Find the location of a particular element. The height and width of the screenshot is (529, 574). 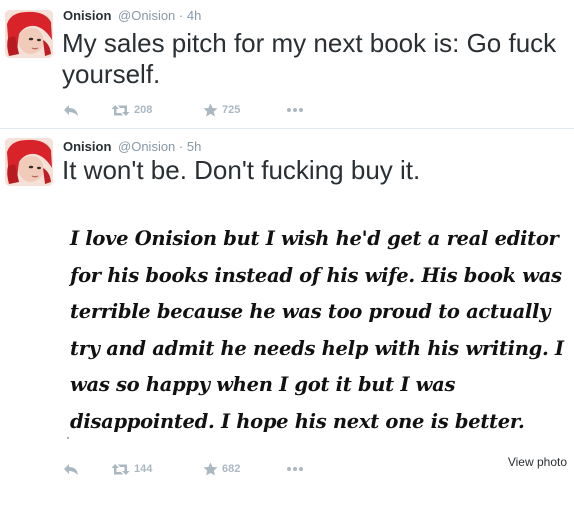

tweet-header: Onision @Onision · 4h is located at coordinates (132, 16).